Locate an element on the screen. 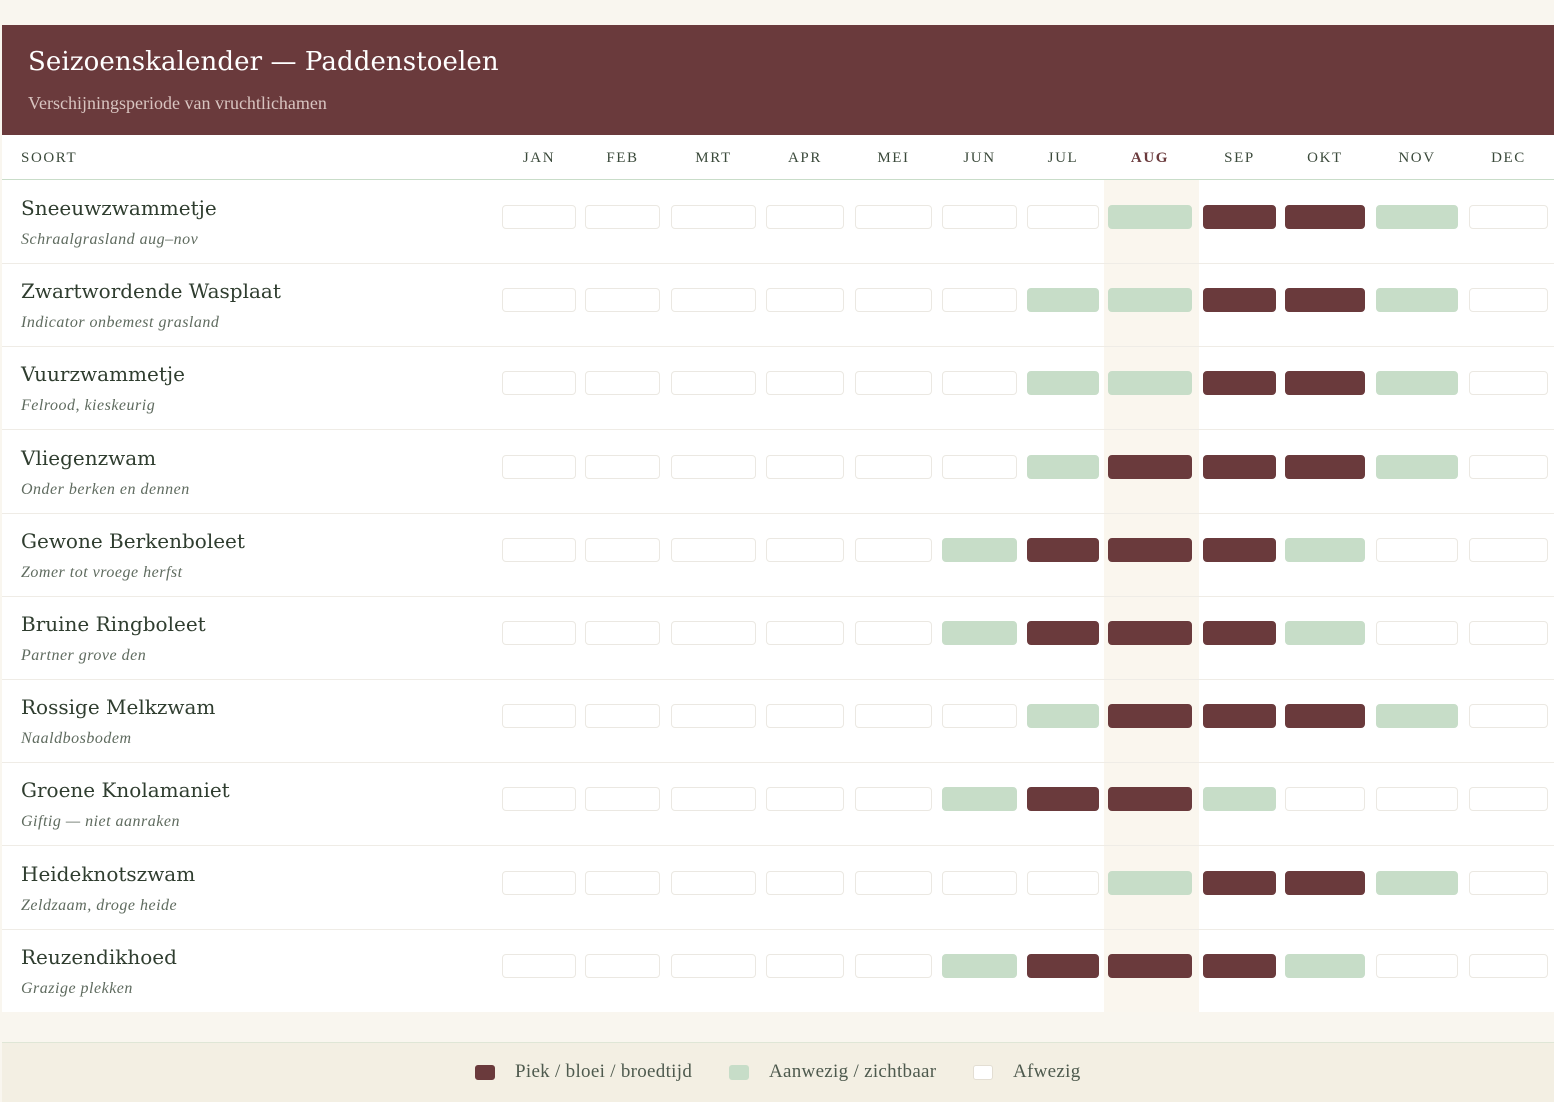 Image resolution: width=1554 pixels, height=1102 pixels. species-note: Giftig — niet aanraken is located at coordinates (100, 822).